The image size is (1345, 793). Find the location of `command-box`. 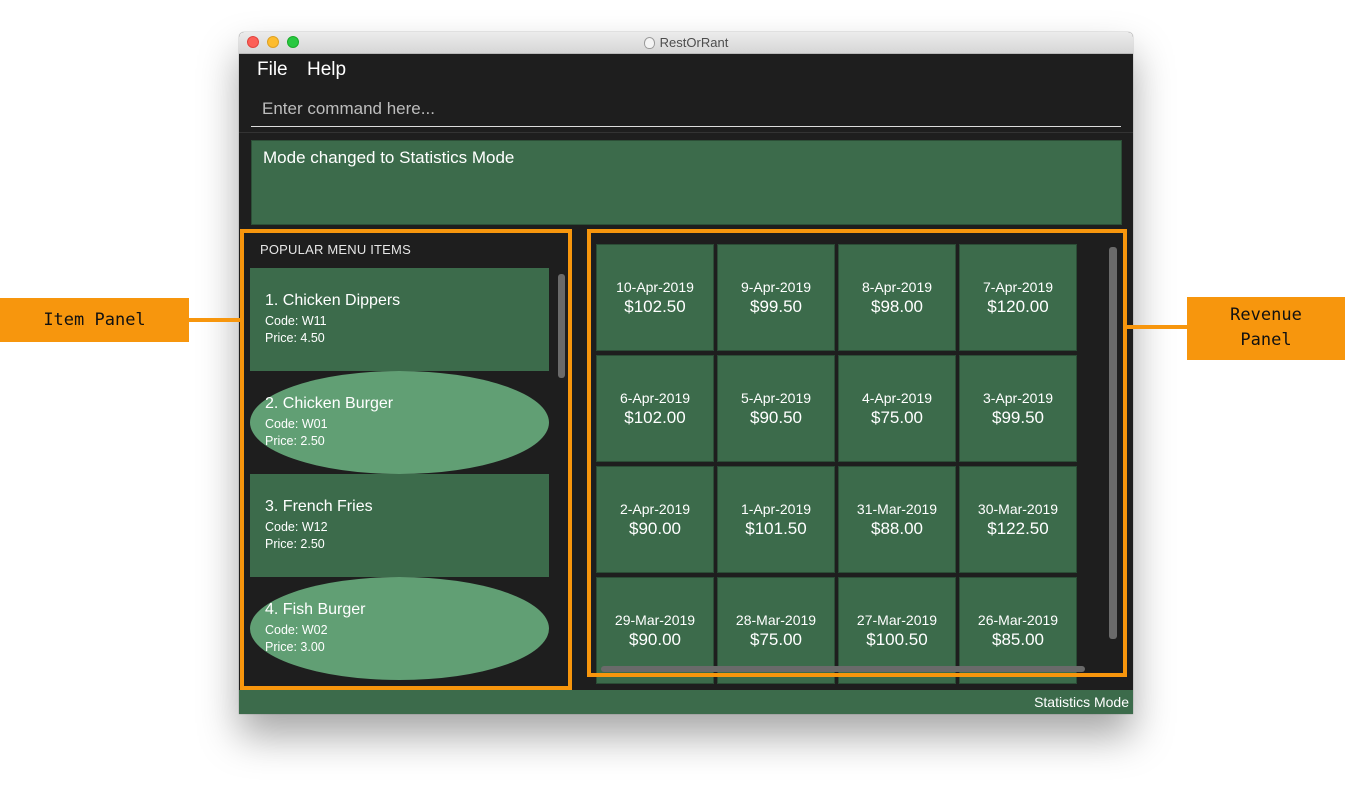

command-box is located at coordinates (686, 110).